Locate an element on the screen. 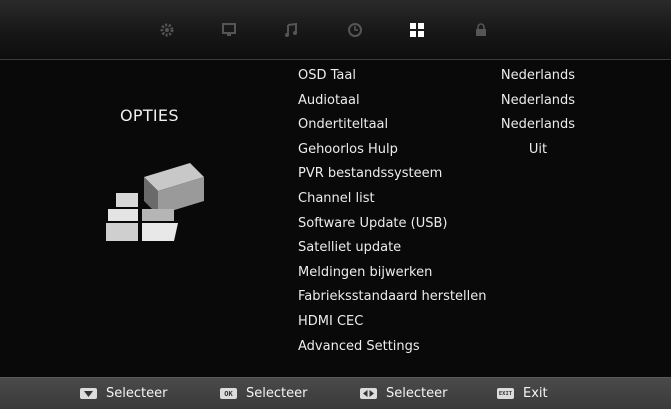 The image size is (671, 409). menu-item-label: Fabrieksstandaard herstellen is located at coordinates (392, 297).